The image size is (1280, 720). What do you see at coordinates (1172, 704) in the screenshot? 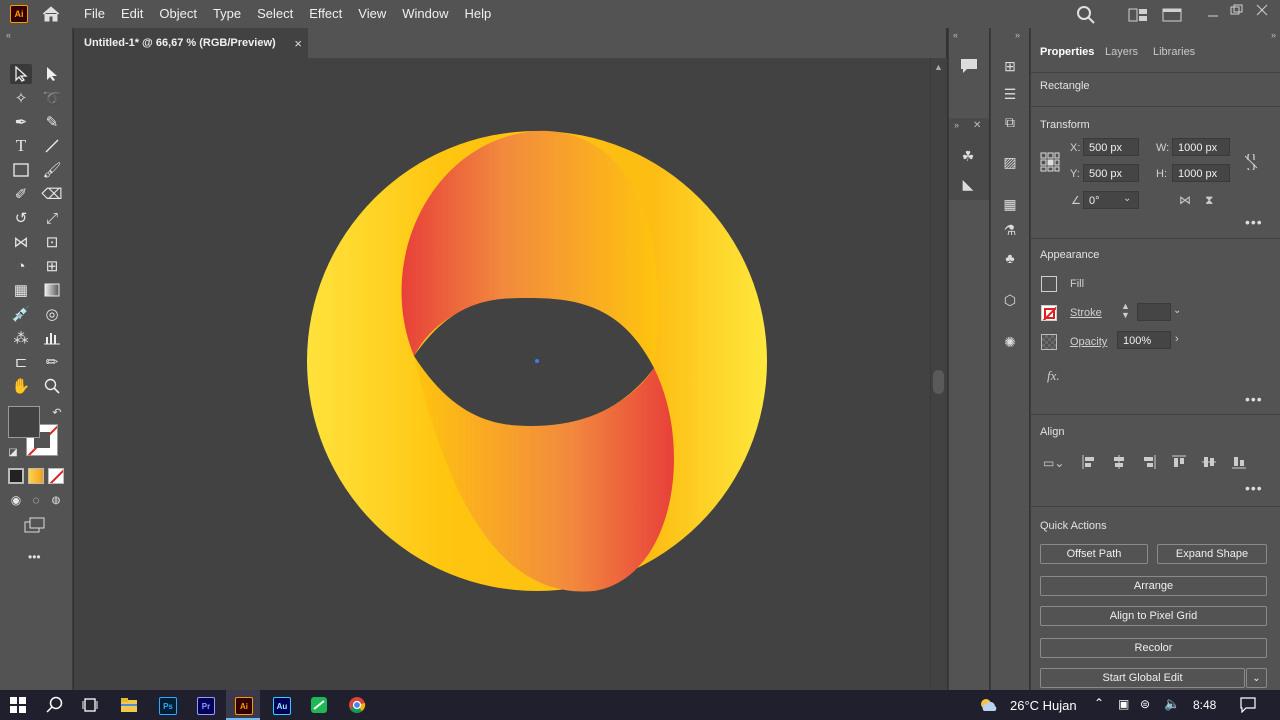
I see `volume-icon: 🔈` at bounding box center [1172, 704].